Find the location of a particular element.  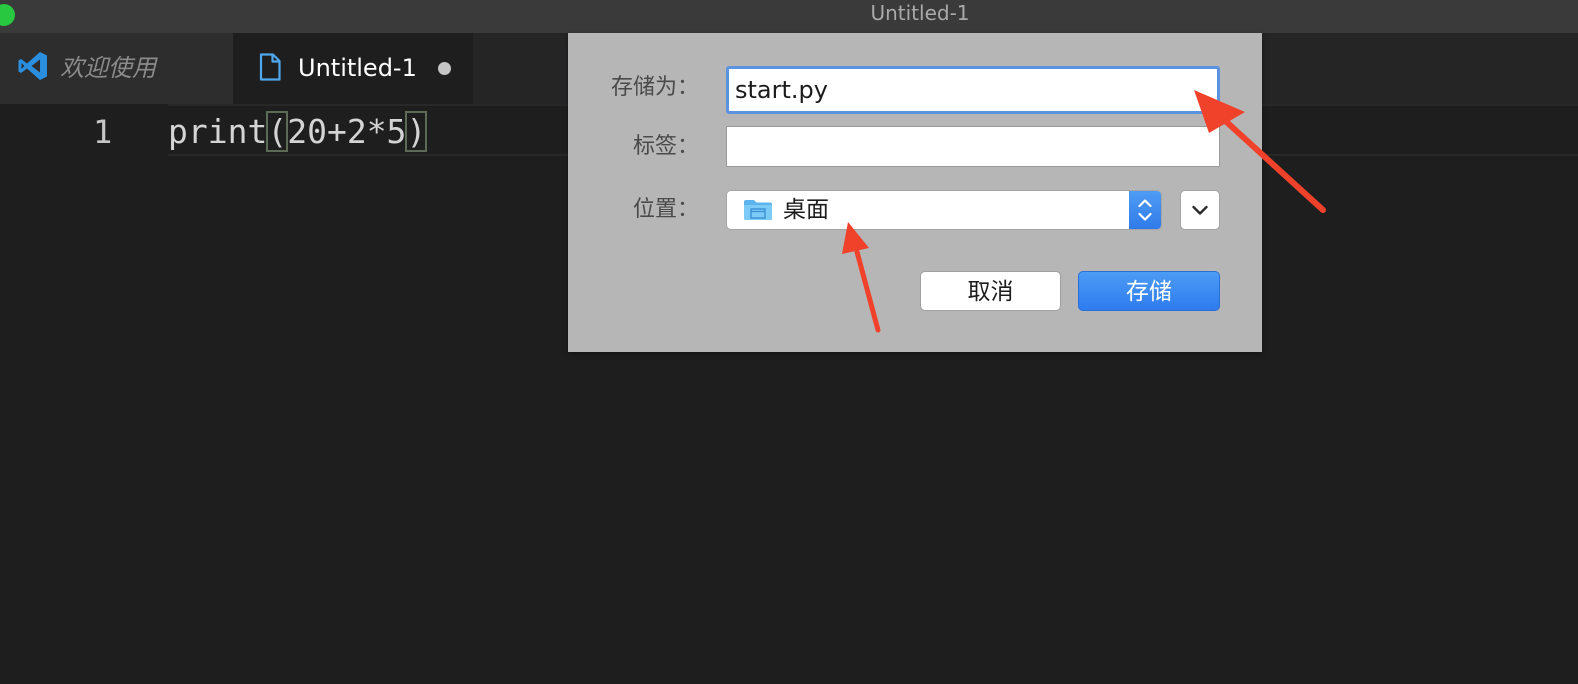

code-line: print(20+2*5) is located at coordinates (298, 131).